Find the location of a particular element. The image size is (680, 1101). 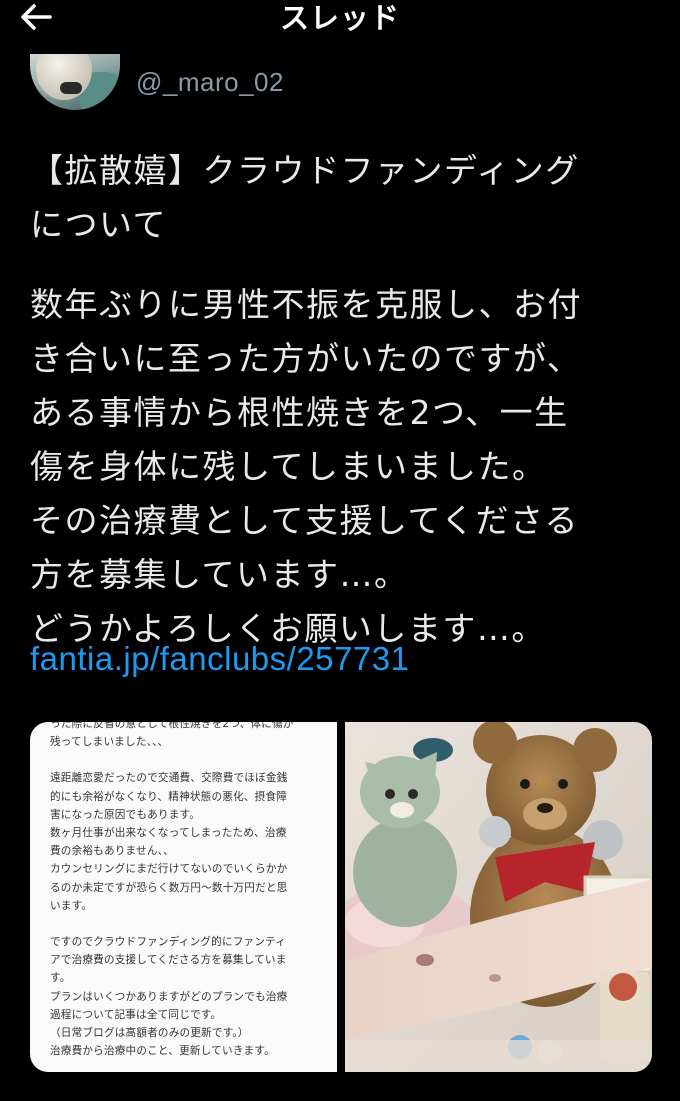

post-body-line: き合いに至った方がいたのですが、 is located at coordinates (306, 358).